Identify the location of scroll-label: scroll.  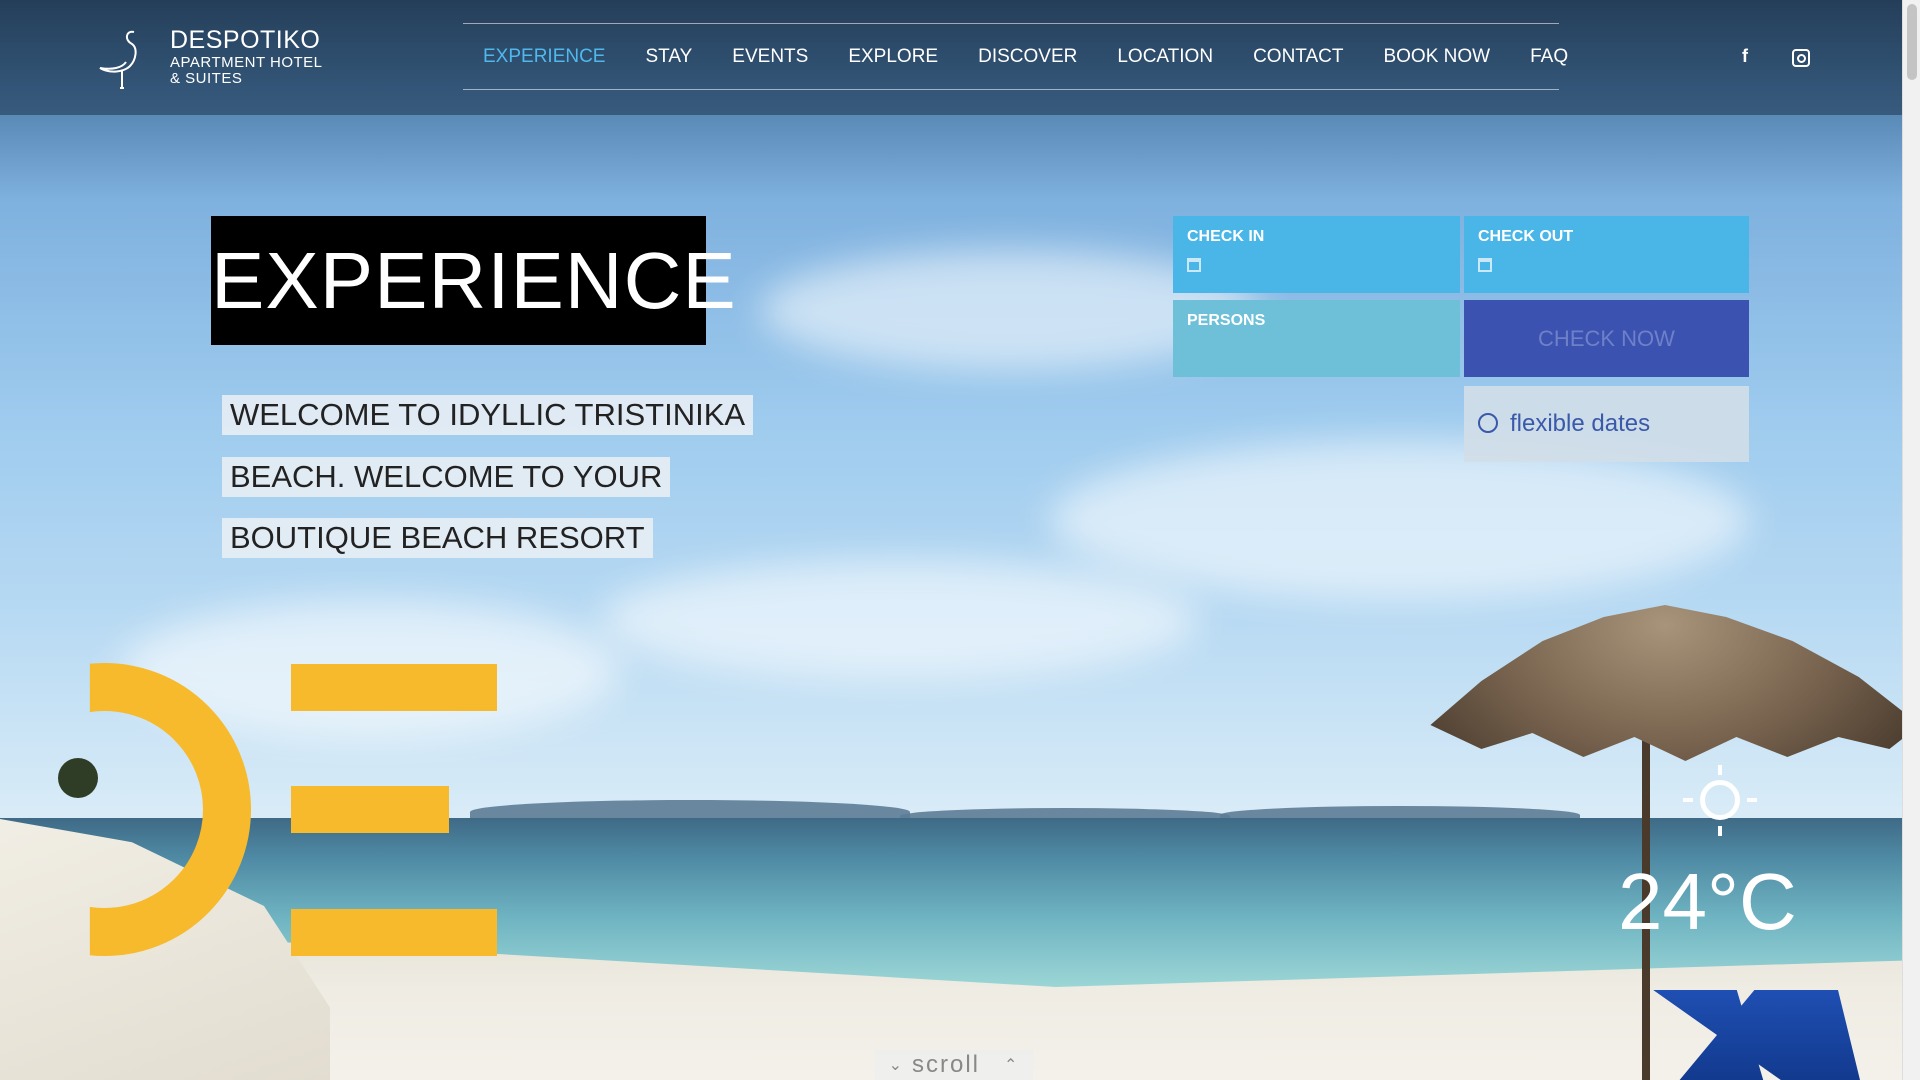
(945, 1064).